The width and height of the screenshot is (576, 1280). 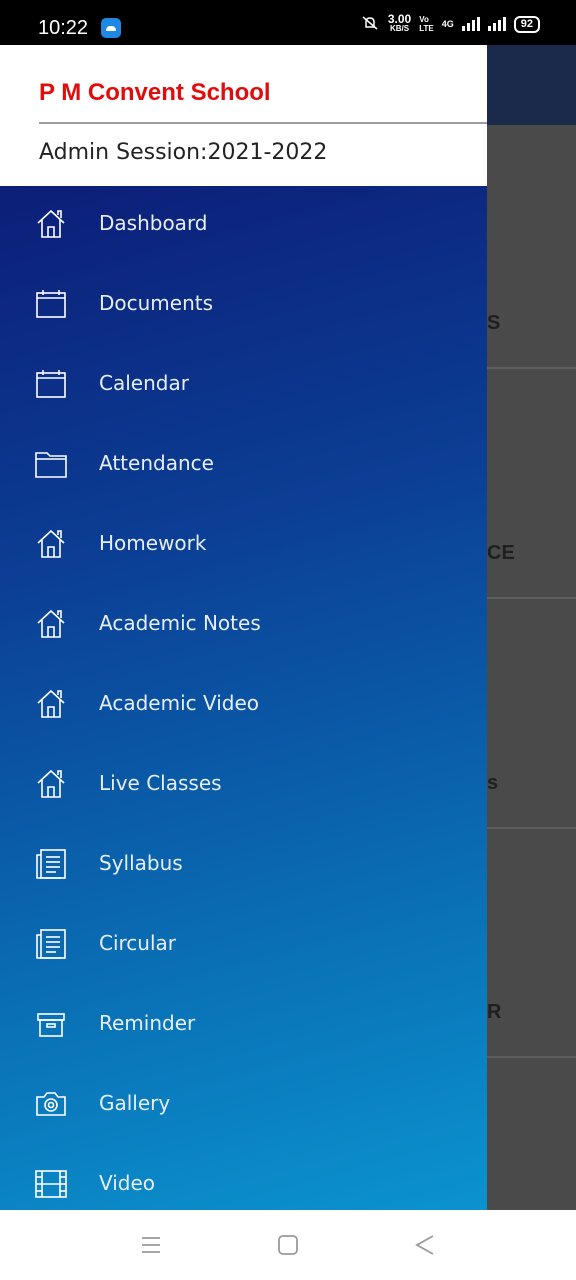 I want to click on menu-item-label: Dashboard, so click(x=153, y=223).